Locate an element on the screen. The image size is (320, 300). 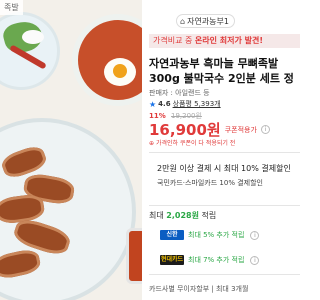
brand-badge: ⌂ 자연과농부1 is located at coordinates (205, 21).